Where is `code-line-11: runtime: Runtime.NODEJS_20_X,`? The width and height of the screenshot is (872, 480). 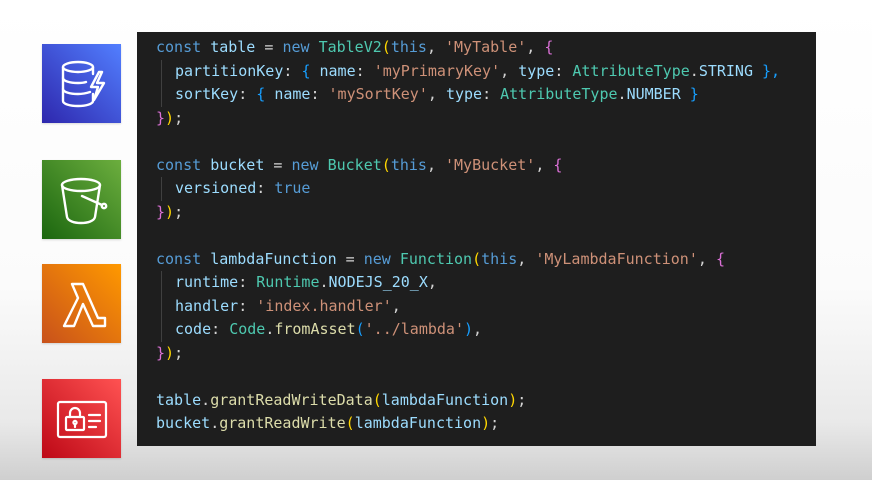 code-line-11: runtime: Runtime.NODEJS_20_X, is located at coordinates (486, 283).